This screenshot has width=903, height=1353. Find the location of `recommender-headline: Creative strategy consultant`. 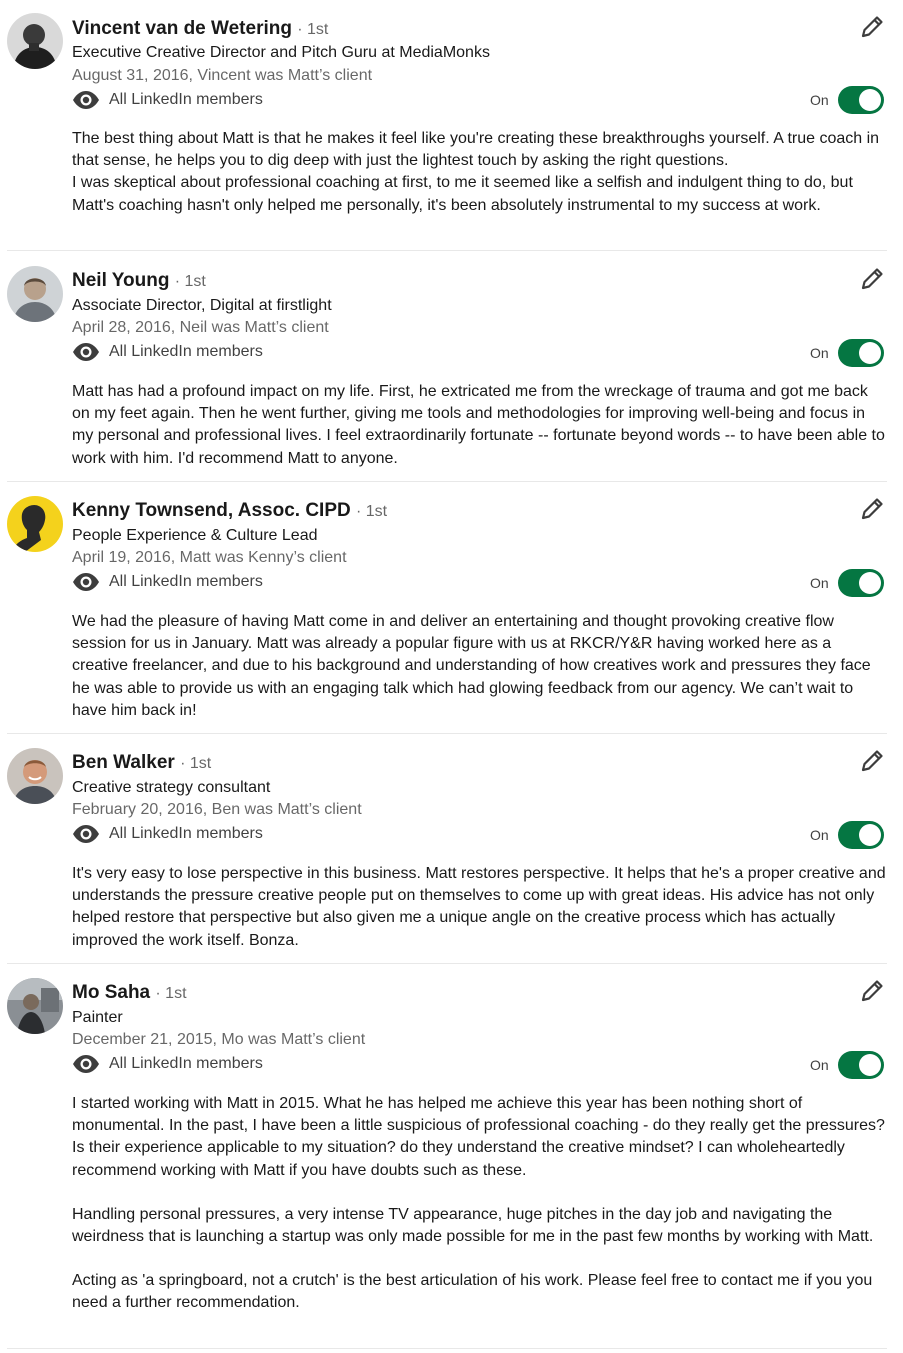

recommender-headline: Creative strategy consultant is located at coordinates (171, 787).